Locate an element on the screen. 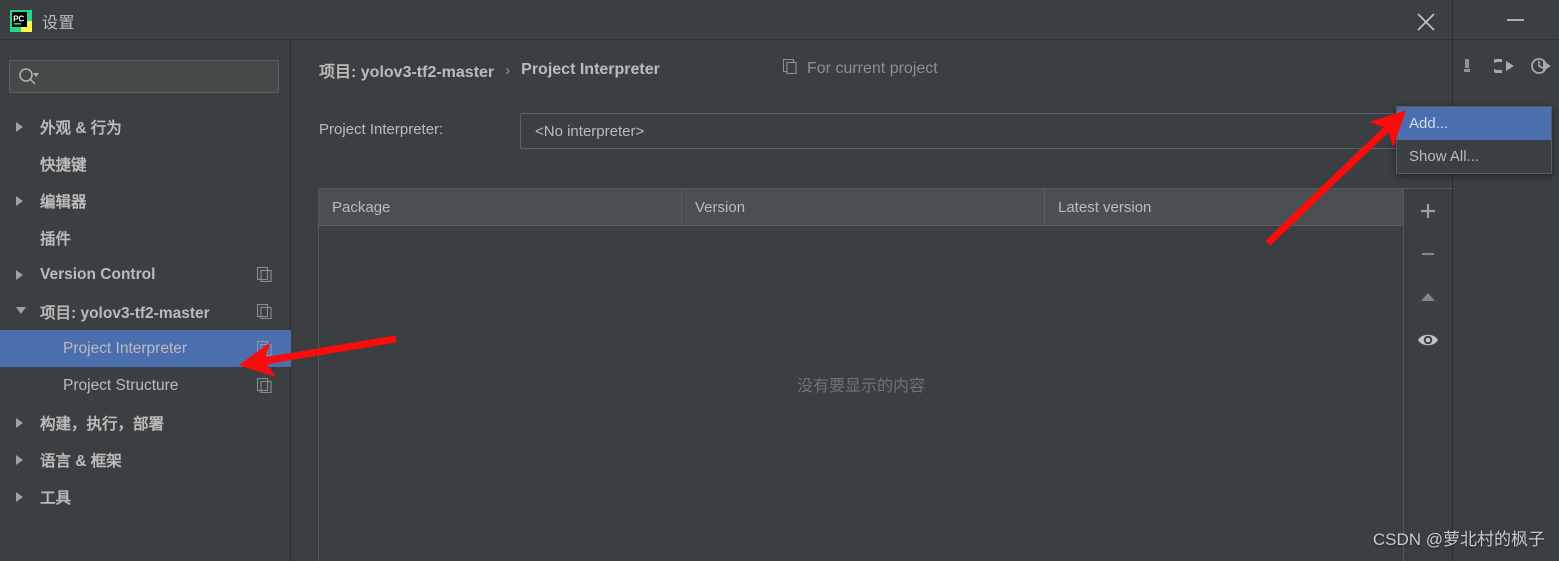  ide-minimize-button is located at coordinates (1519, 20).